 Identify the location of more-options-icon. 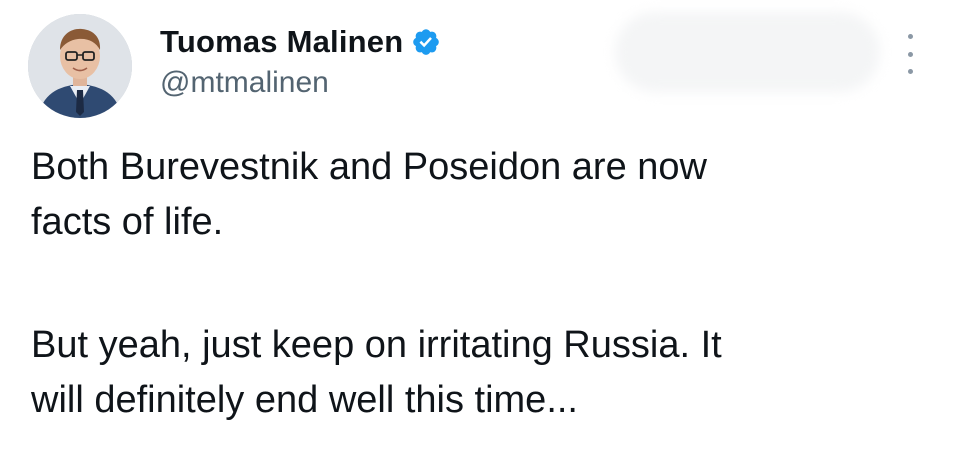
(910, 54).